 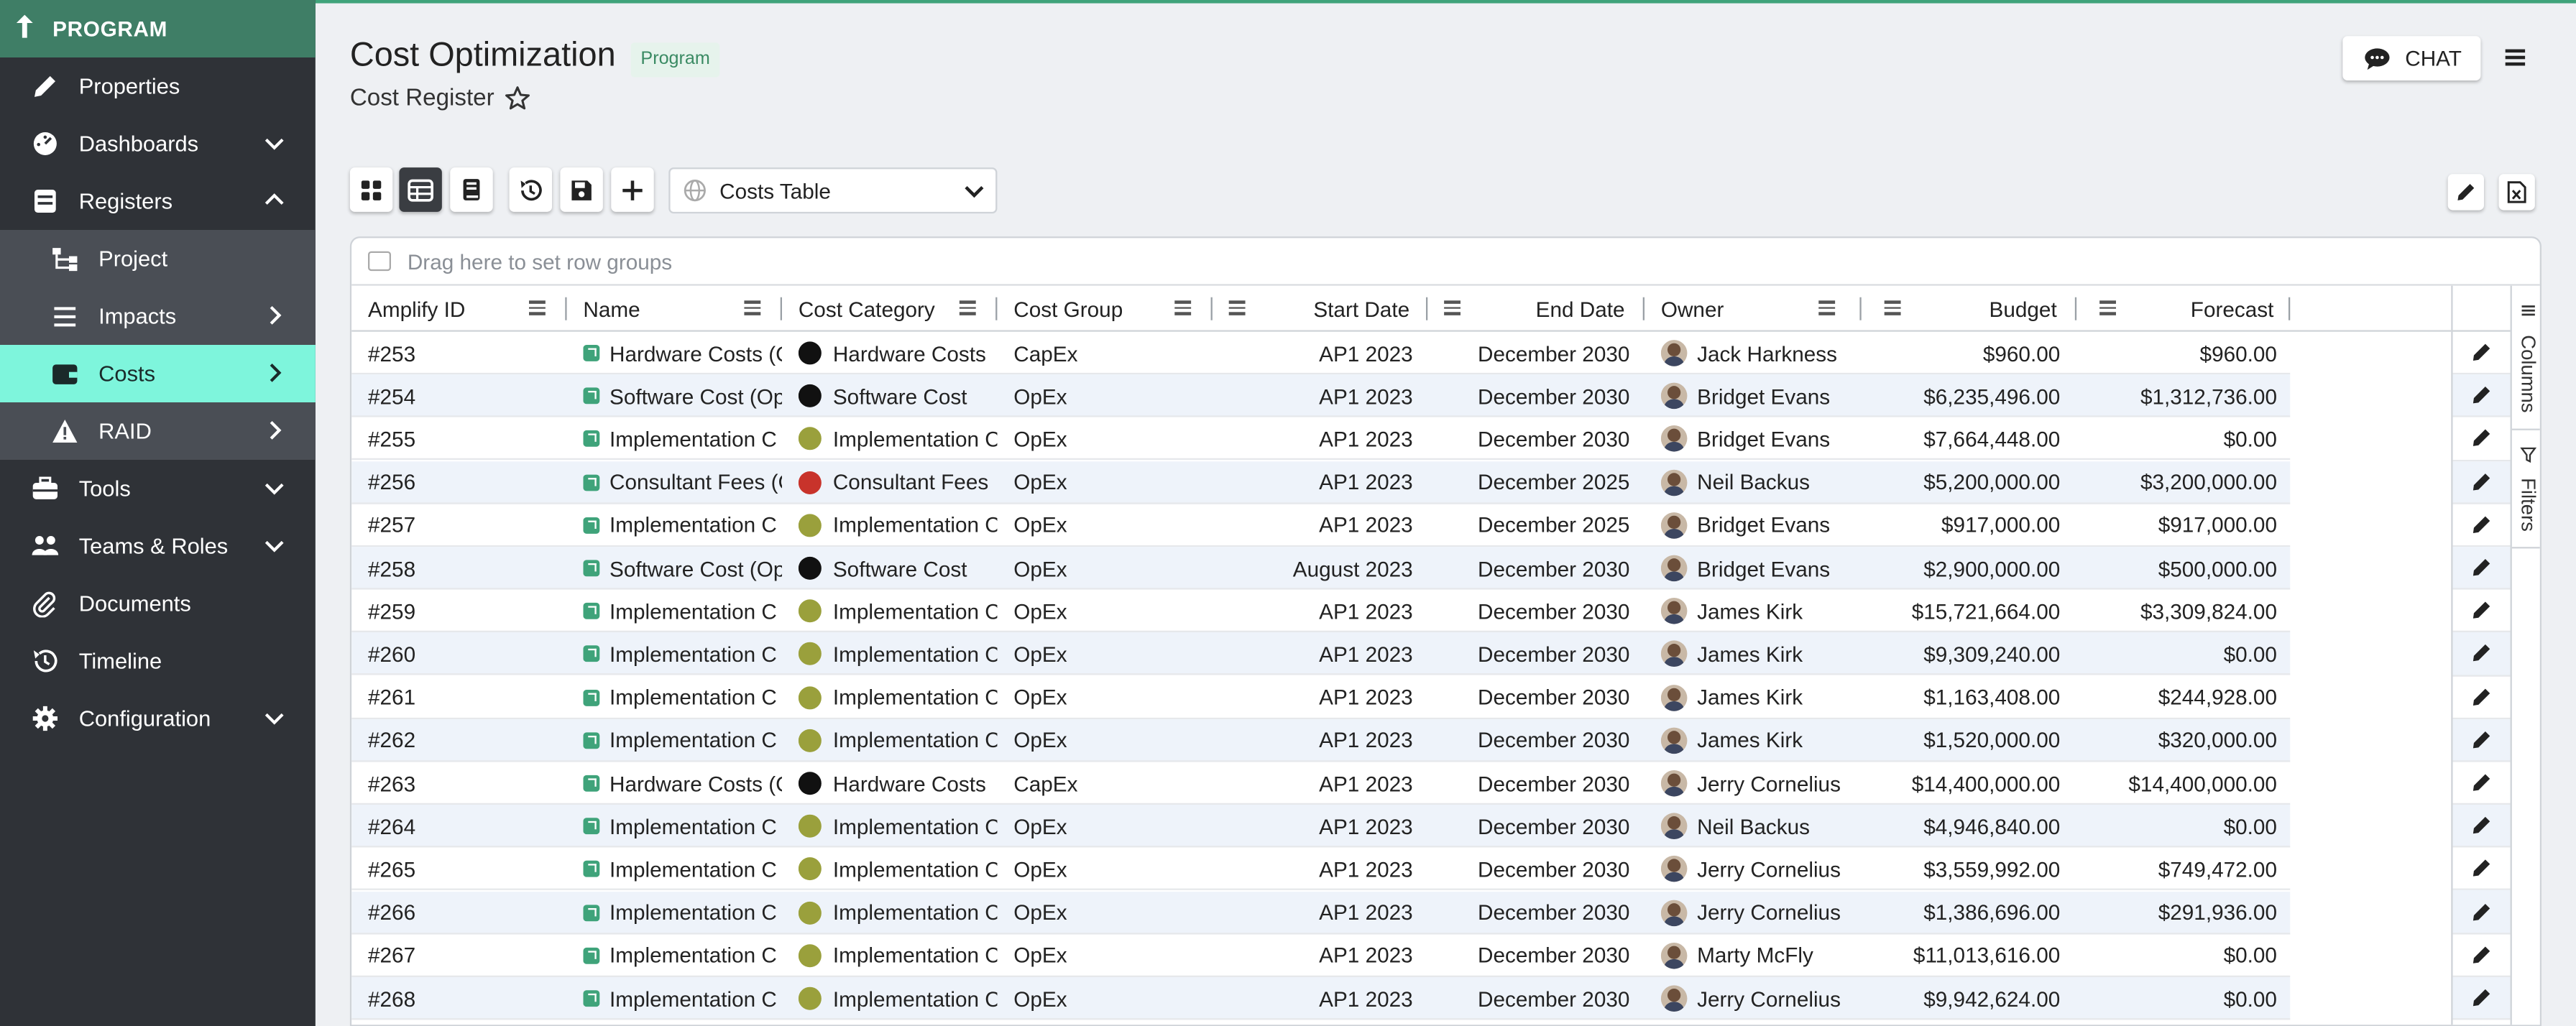 What do you see at coordinates (1317, 309) in the screenshot?
I see `column-header-start-date: Start Date` at bounding box center [1317, 309].